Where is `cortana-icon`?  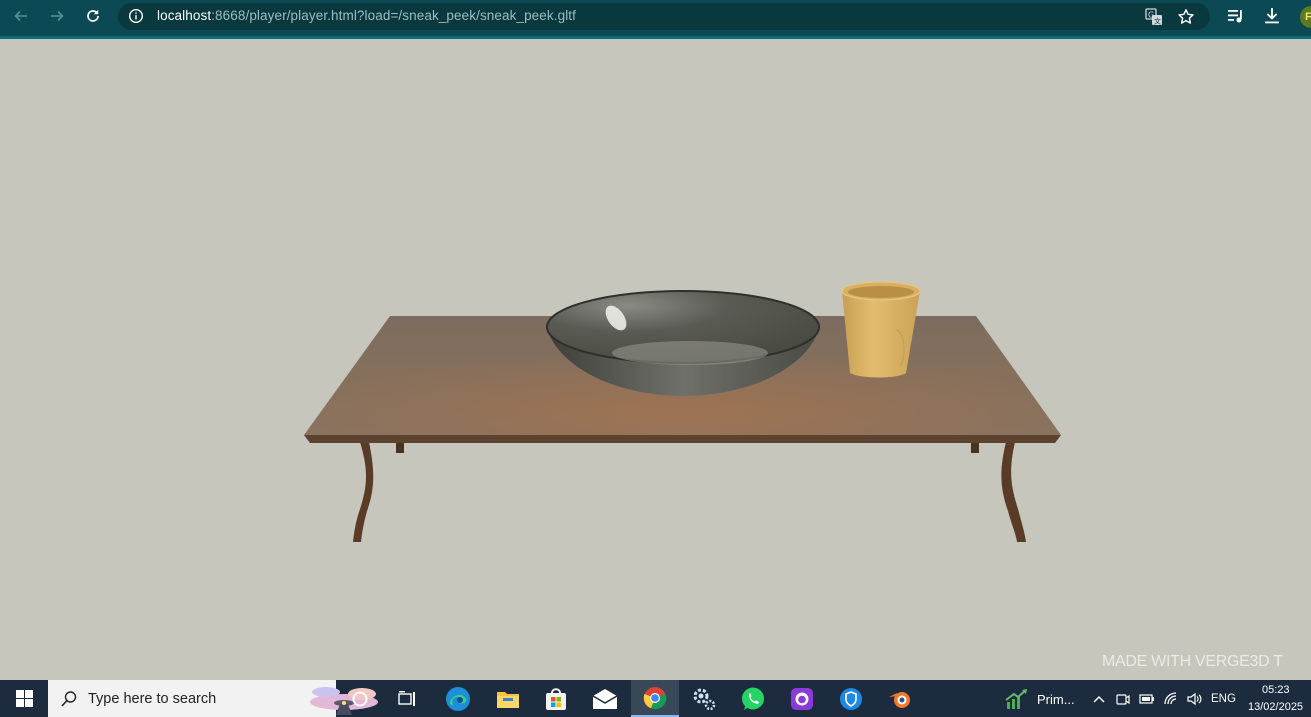
cortana-icon is located at coordinates (360, 698).